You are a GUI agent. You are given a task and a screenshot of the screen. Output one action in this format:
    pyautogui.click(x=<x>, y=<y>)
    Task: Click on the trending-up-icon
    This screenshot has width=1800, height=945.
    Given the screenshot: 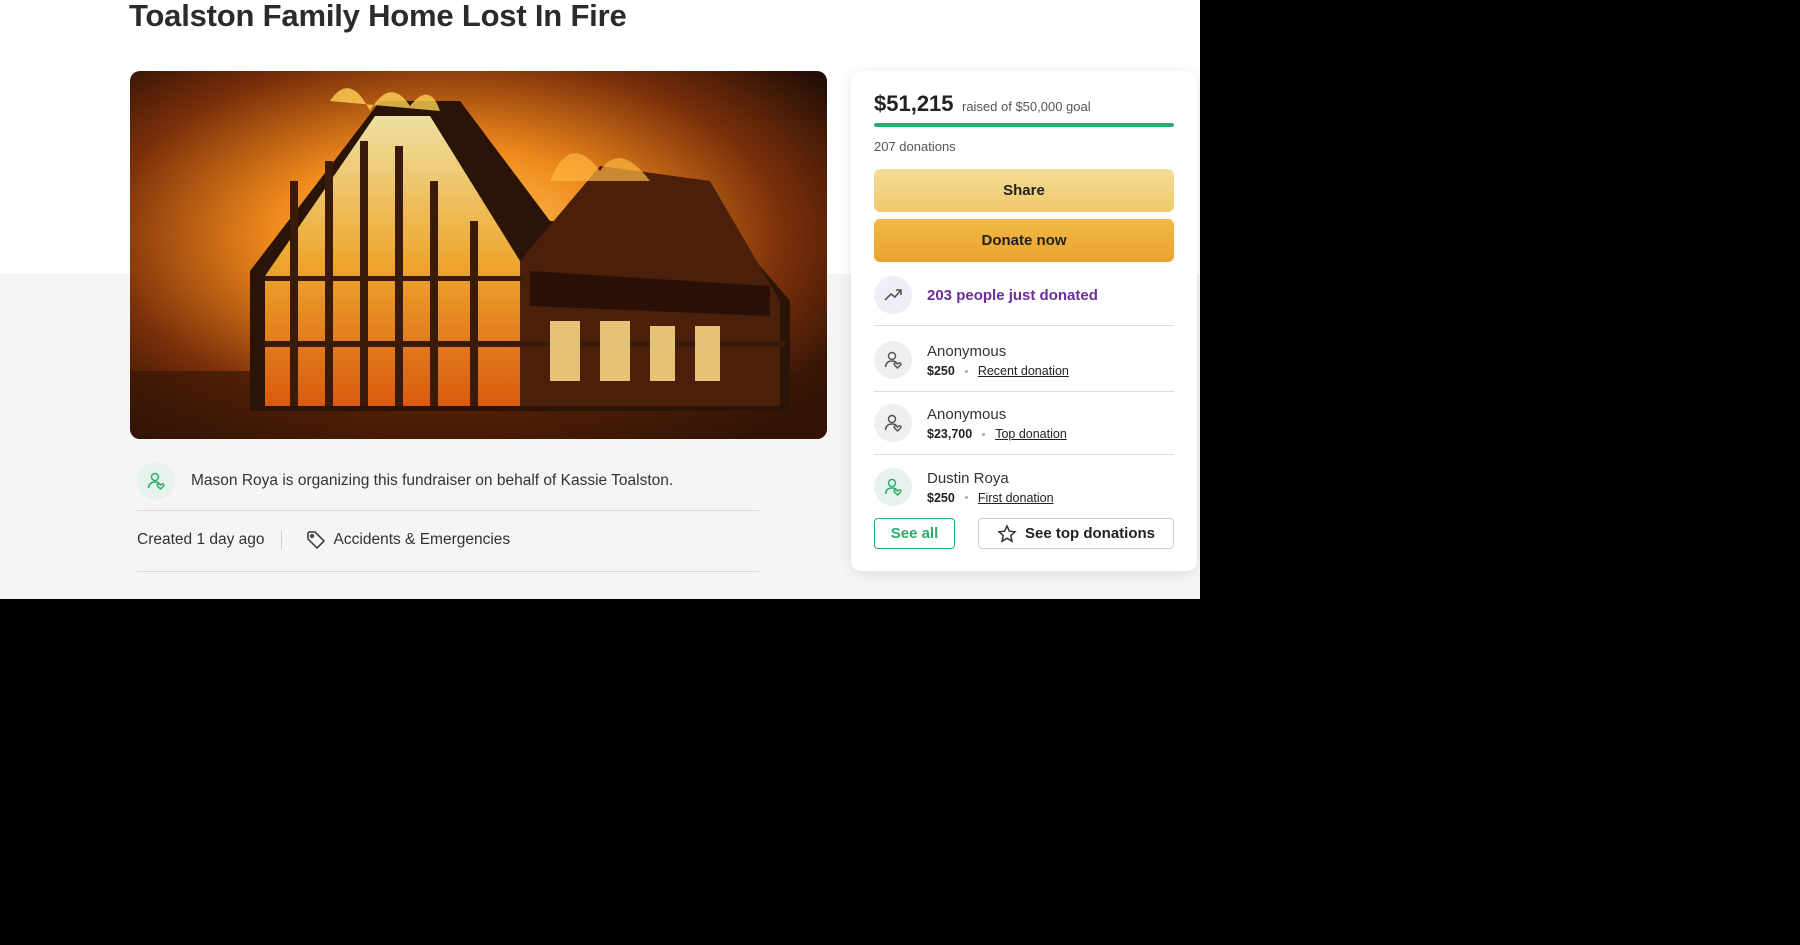 What is the action you would take?
    pyautogui.click(x=893, y=295)
    